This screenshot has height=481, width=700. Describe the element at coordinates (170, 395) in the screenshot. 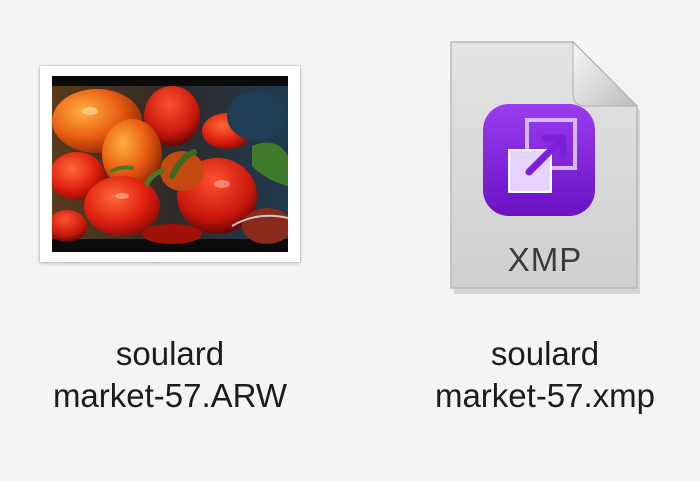

I see `file-name-line2: market-57.ARW` at that location.